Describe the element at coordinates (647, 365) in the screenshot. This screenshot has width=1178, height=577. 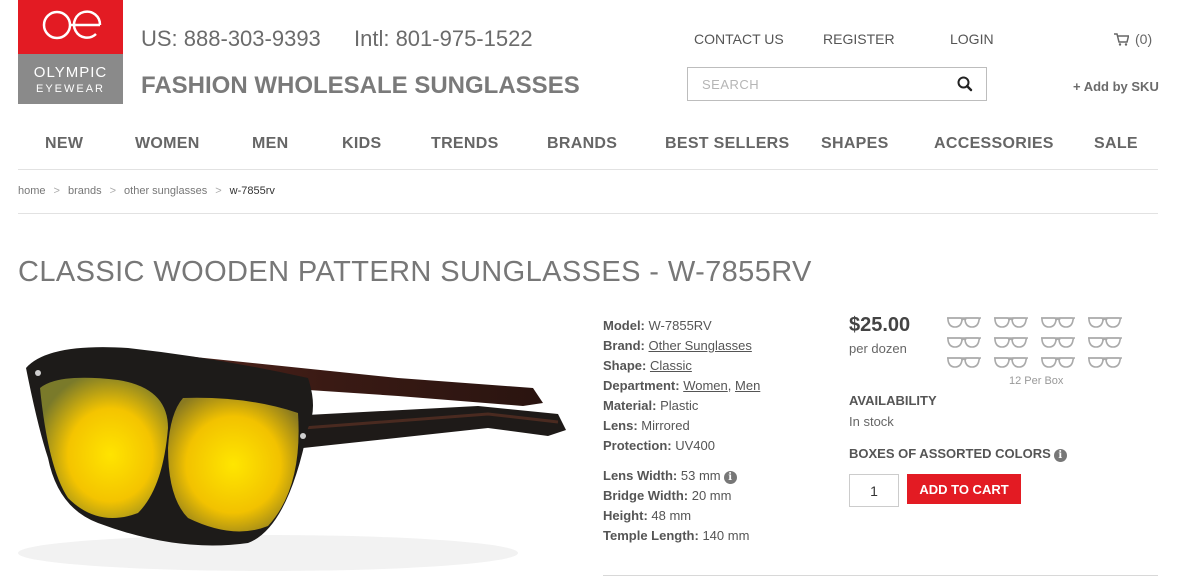
I see `spec-shape: Shape: Classic` at that location.